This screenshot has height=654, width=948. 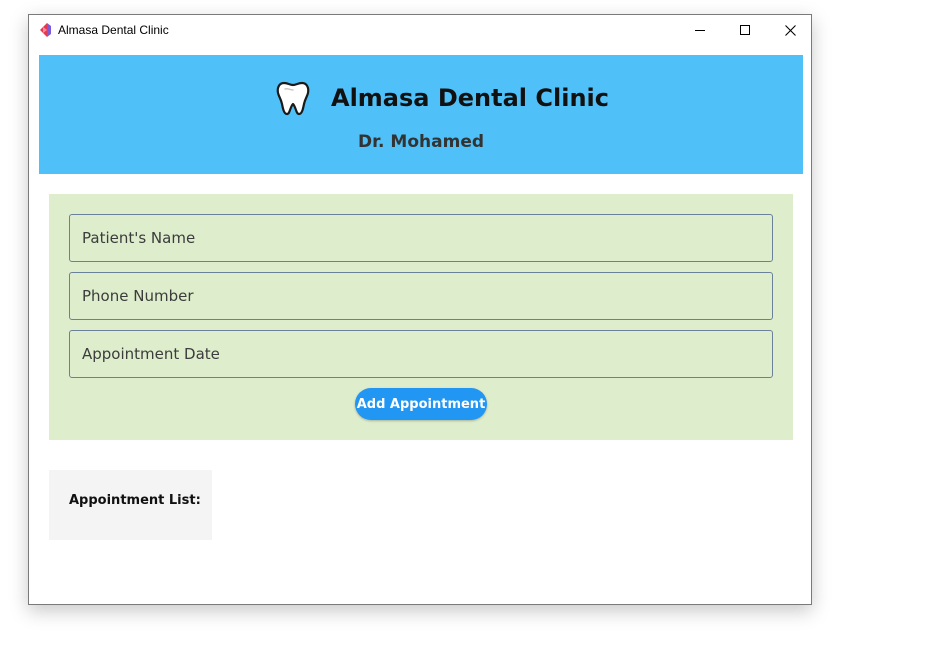 I want to click on close-icon, so click(x=790, y=30).